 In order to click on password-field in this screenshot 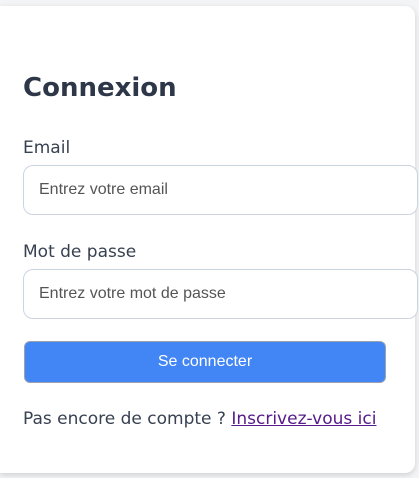, I will do `click(220, 294)`.